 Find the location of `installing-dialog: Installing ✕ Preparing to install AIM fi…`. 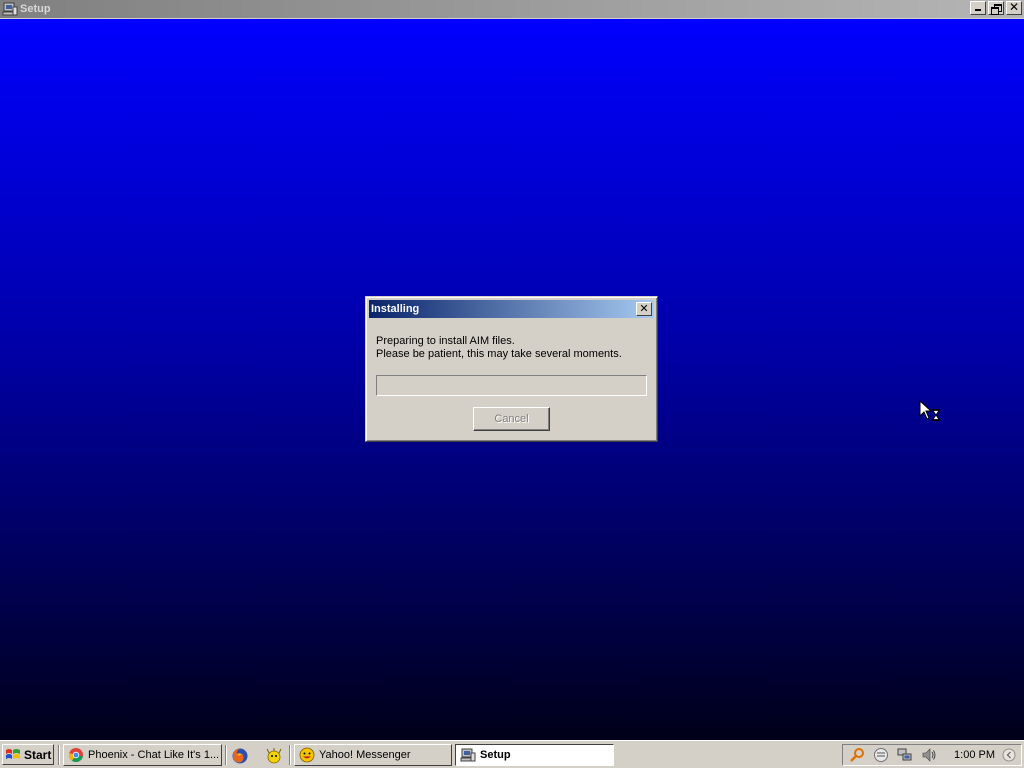

installing-dialog: Installing ✕ Preparing to install AIM fi… is located at coordinates (511, 369).